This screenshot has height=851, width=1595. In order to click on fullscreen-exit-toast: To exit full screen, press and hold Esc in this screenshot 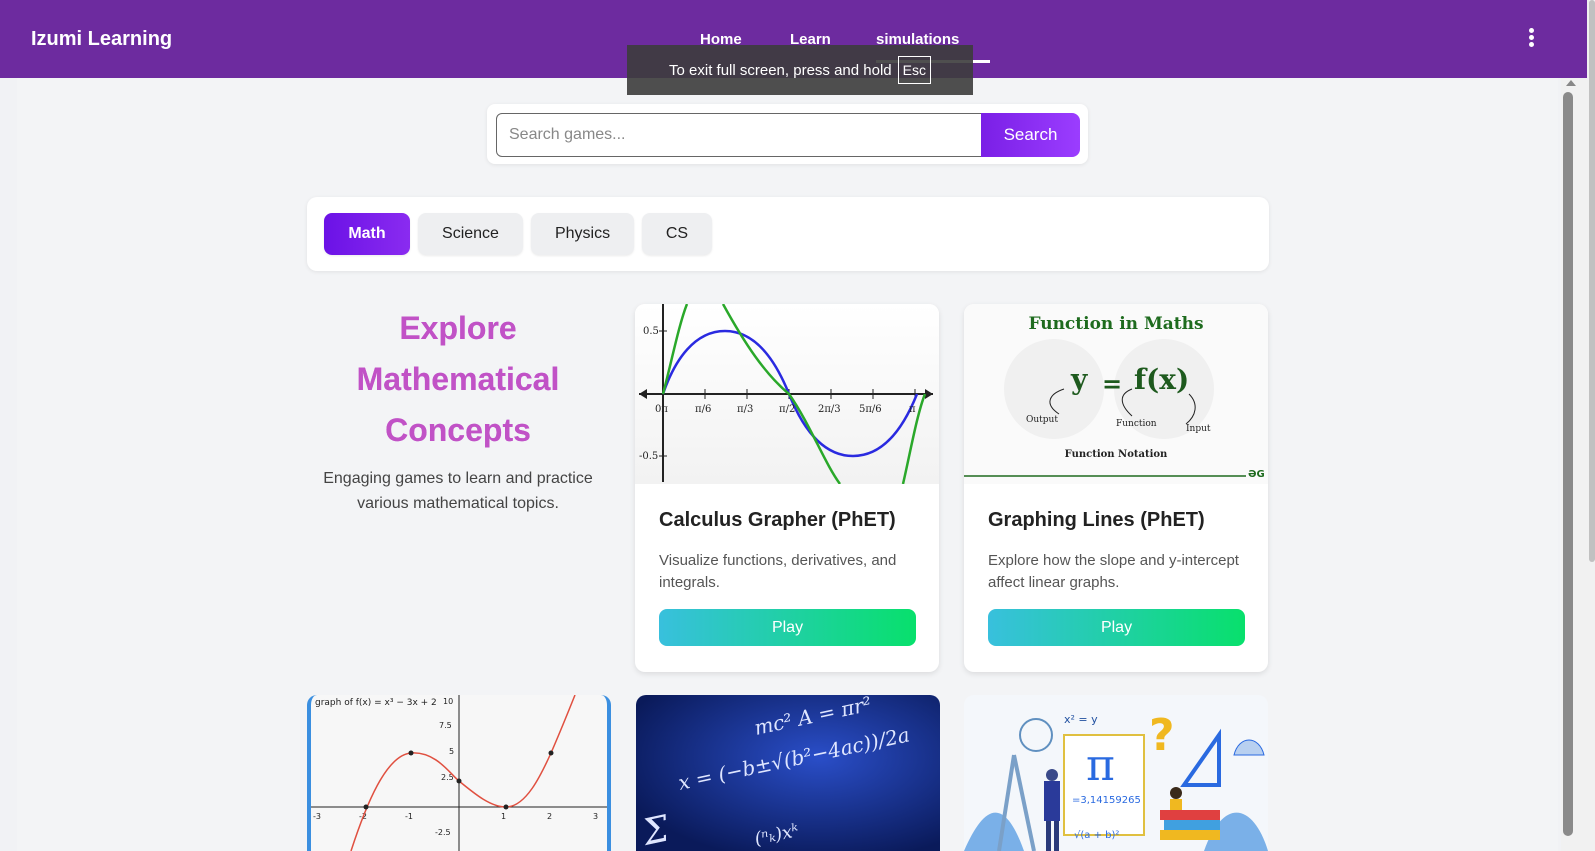, I will do `click(800, 70)`.